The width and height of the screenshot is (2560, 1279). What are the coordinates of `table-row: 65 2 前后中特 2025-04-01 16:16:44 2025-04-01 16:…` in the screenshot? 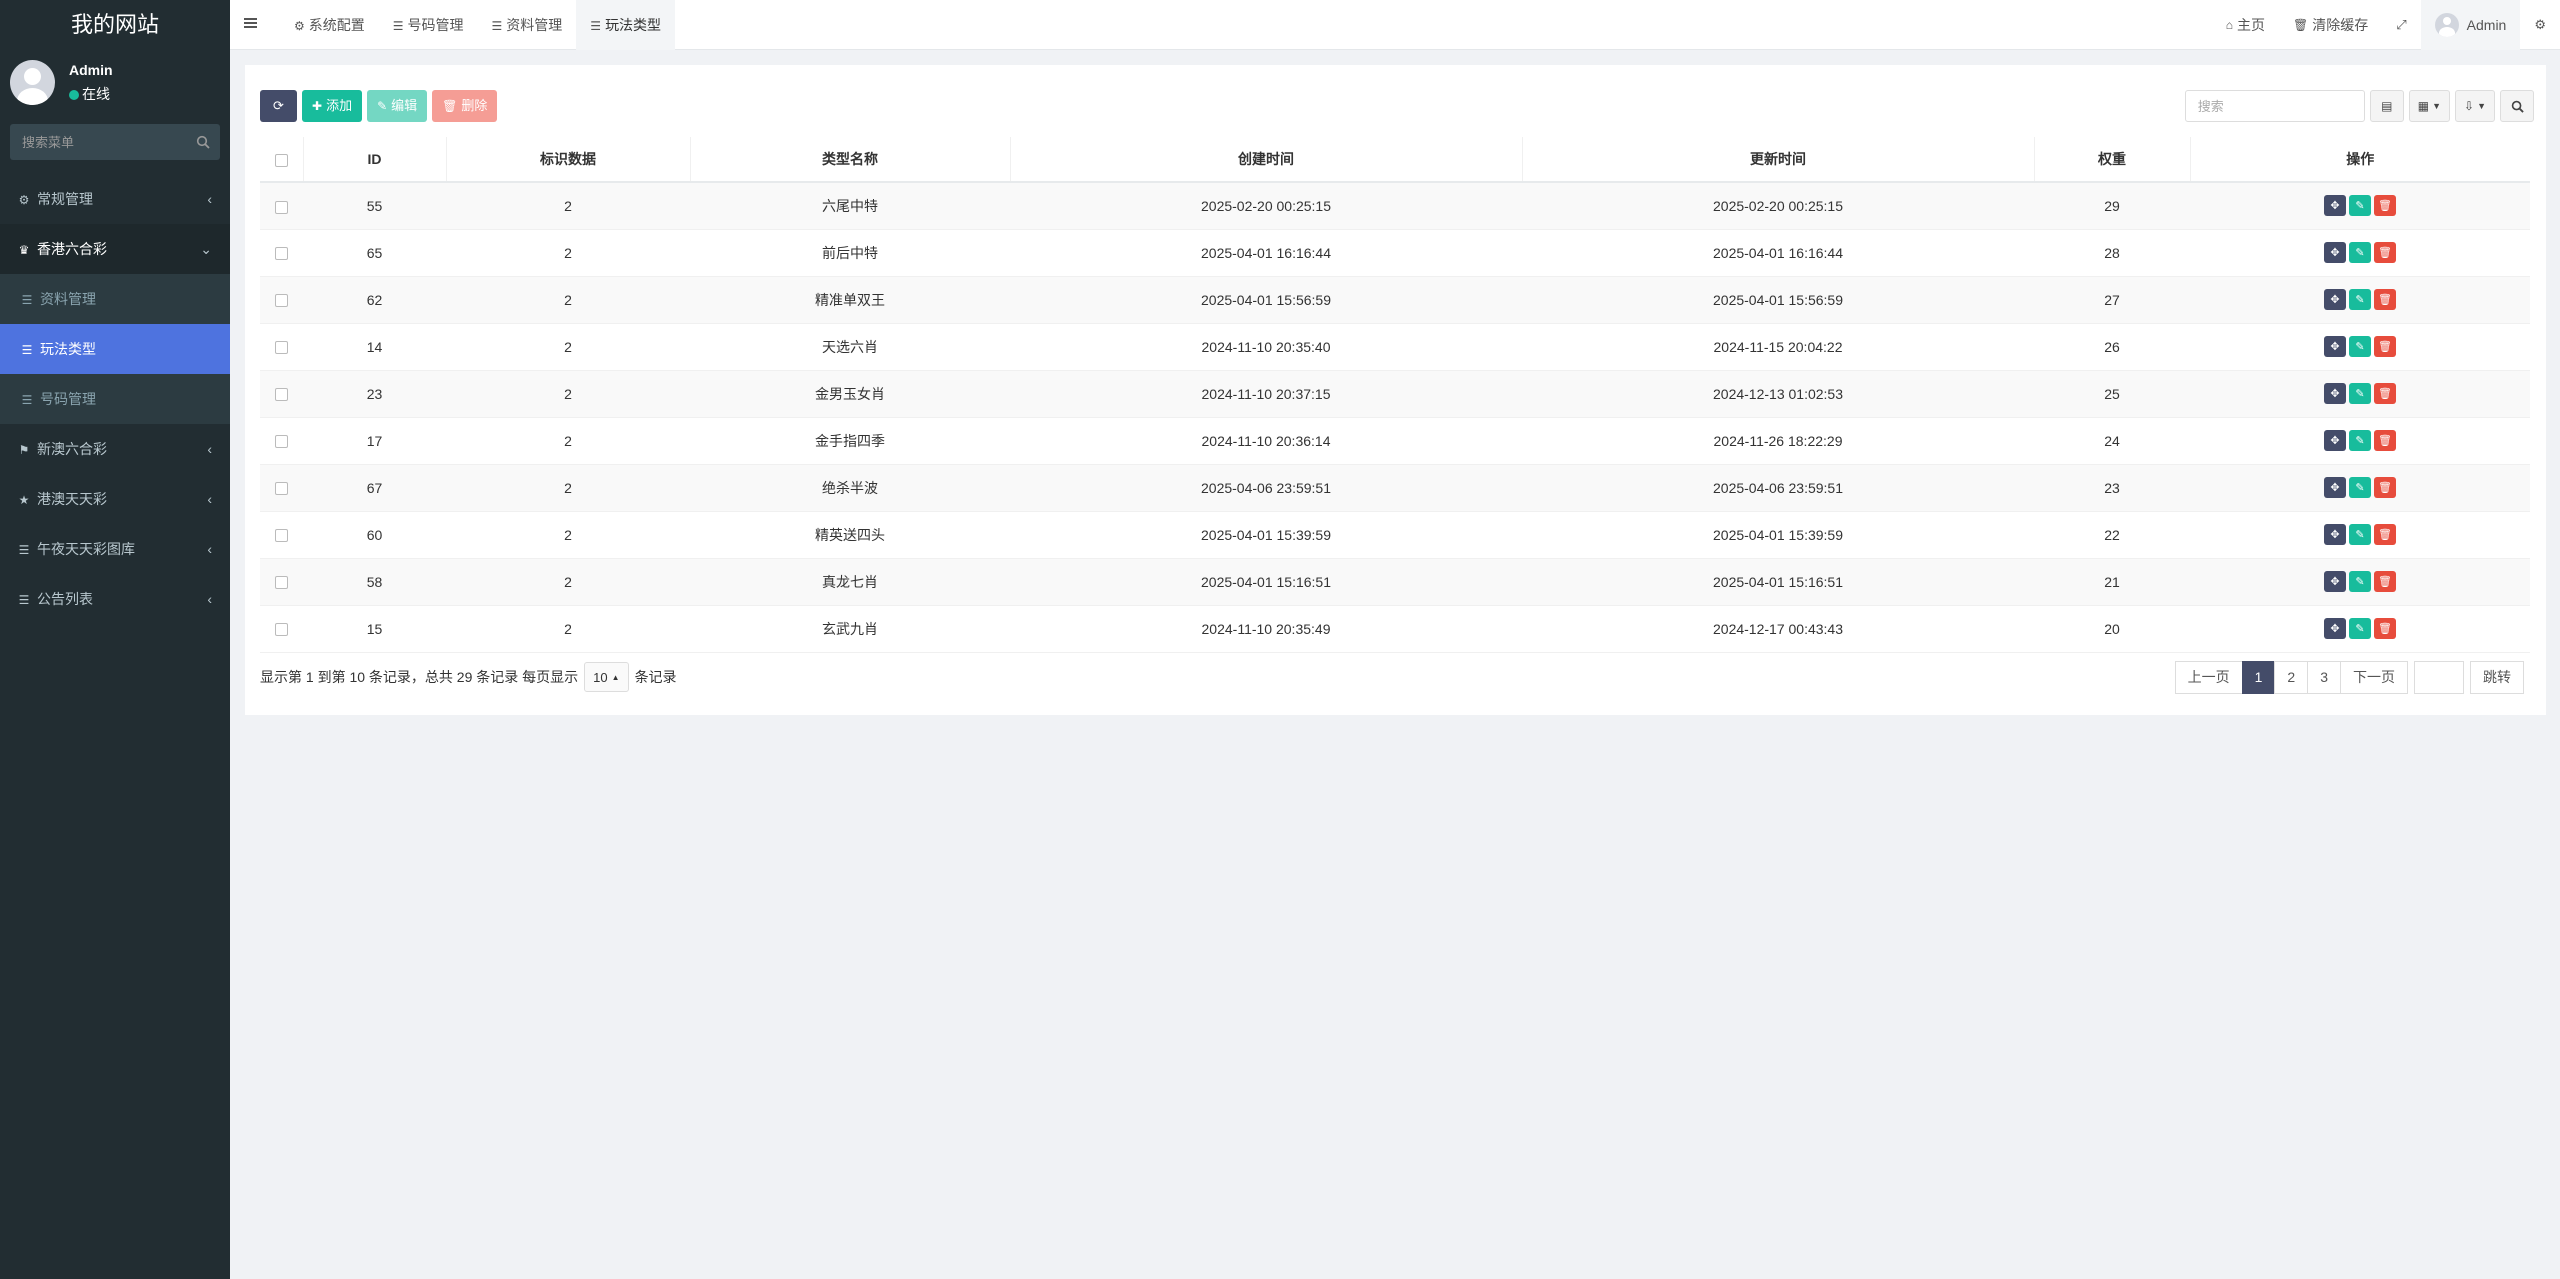 It's located at (1395, 253).